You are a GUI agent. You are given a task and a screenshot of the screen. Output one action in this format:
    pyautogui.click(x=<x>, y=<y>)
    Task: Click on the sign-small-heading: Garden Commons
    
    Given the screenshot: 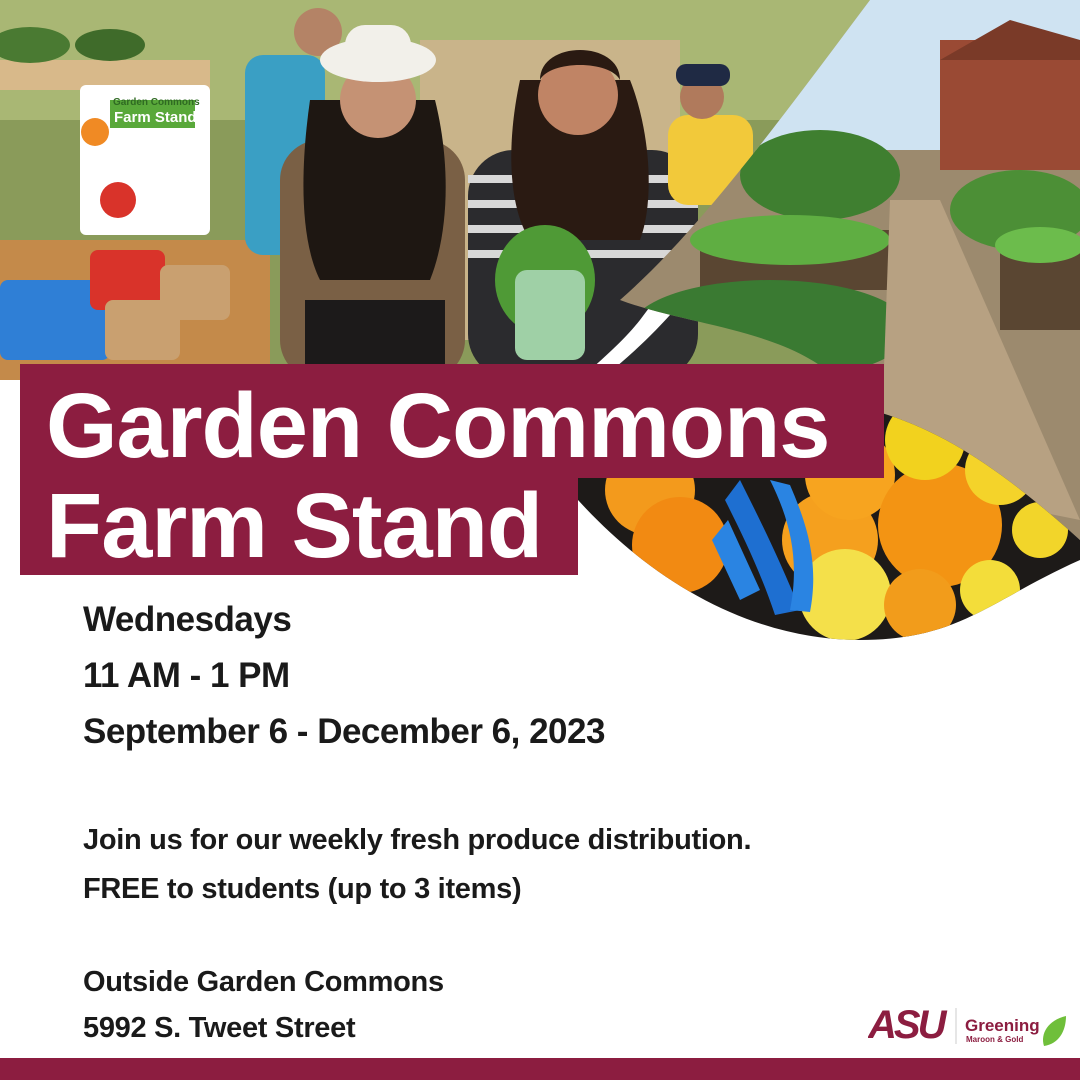 What is the action you would take?
    pyautogui.click(x=156, y=102)
    